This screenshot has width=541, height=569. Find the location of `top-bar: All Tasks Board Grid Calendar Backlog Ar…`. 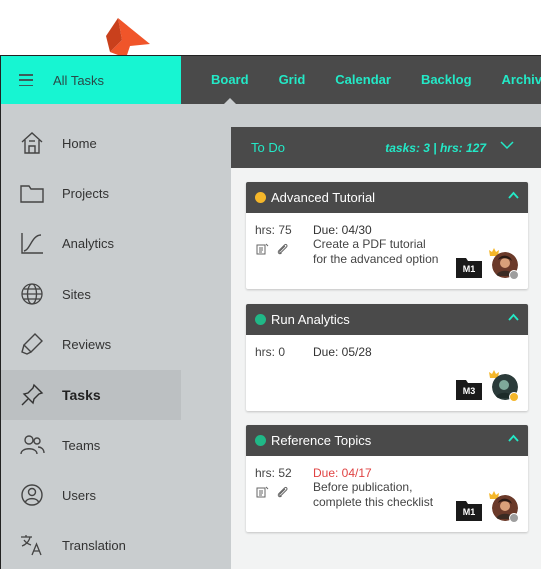

top-bar: All Tasks Board Grid Calendar Backlog Ar… is located at coordinates (271, 80).